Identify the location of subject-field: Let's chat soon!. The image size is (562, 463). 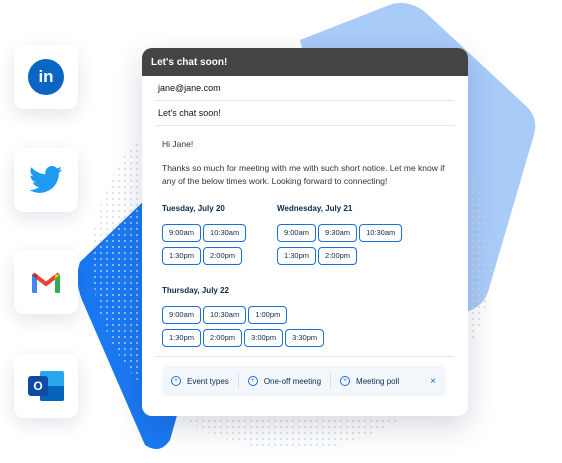
(305, 113).